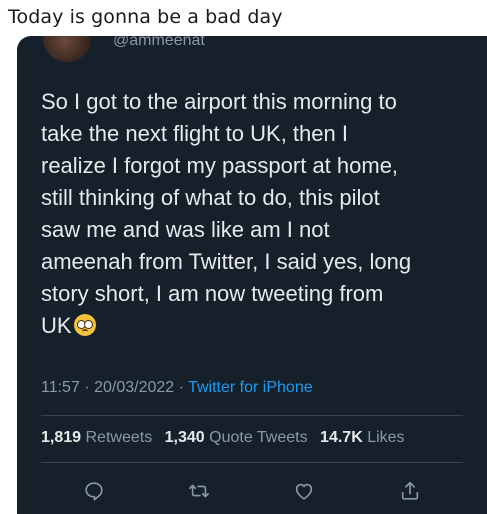 The image size is (487, 514). I want to click on user-handle: @ammeenat, so click(159, 43).